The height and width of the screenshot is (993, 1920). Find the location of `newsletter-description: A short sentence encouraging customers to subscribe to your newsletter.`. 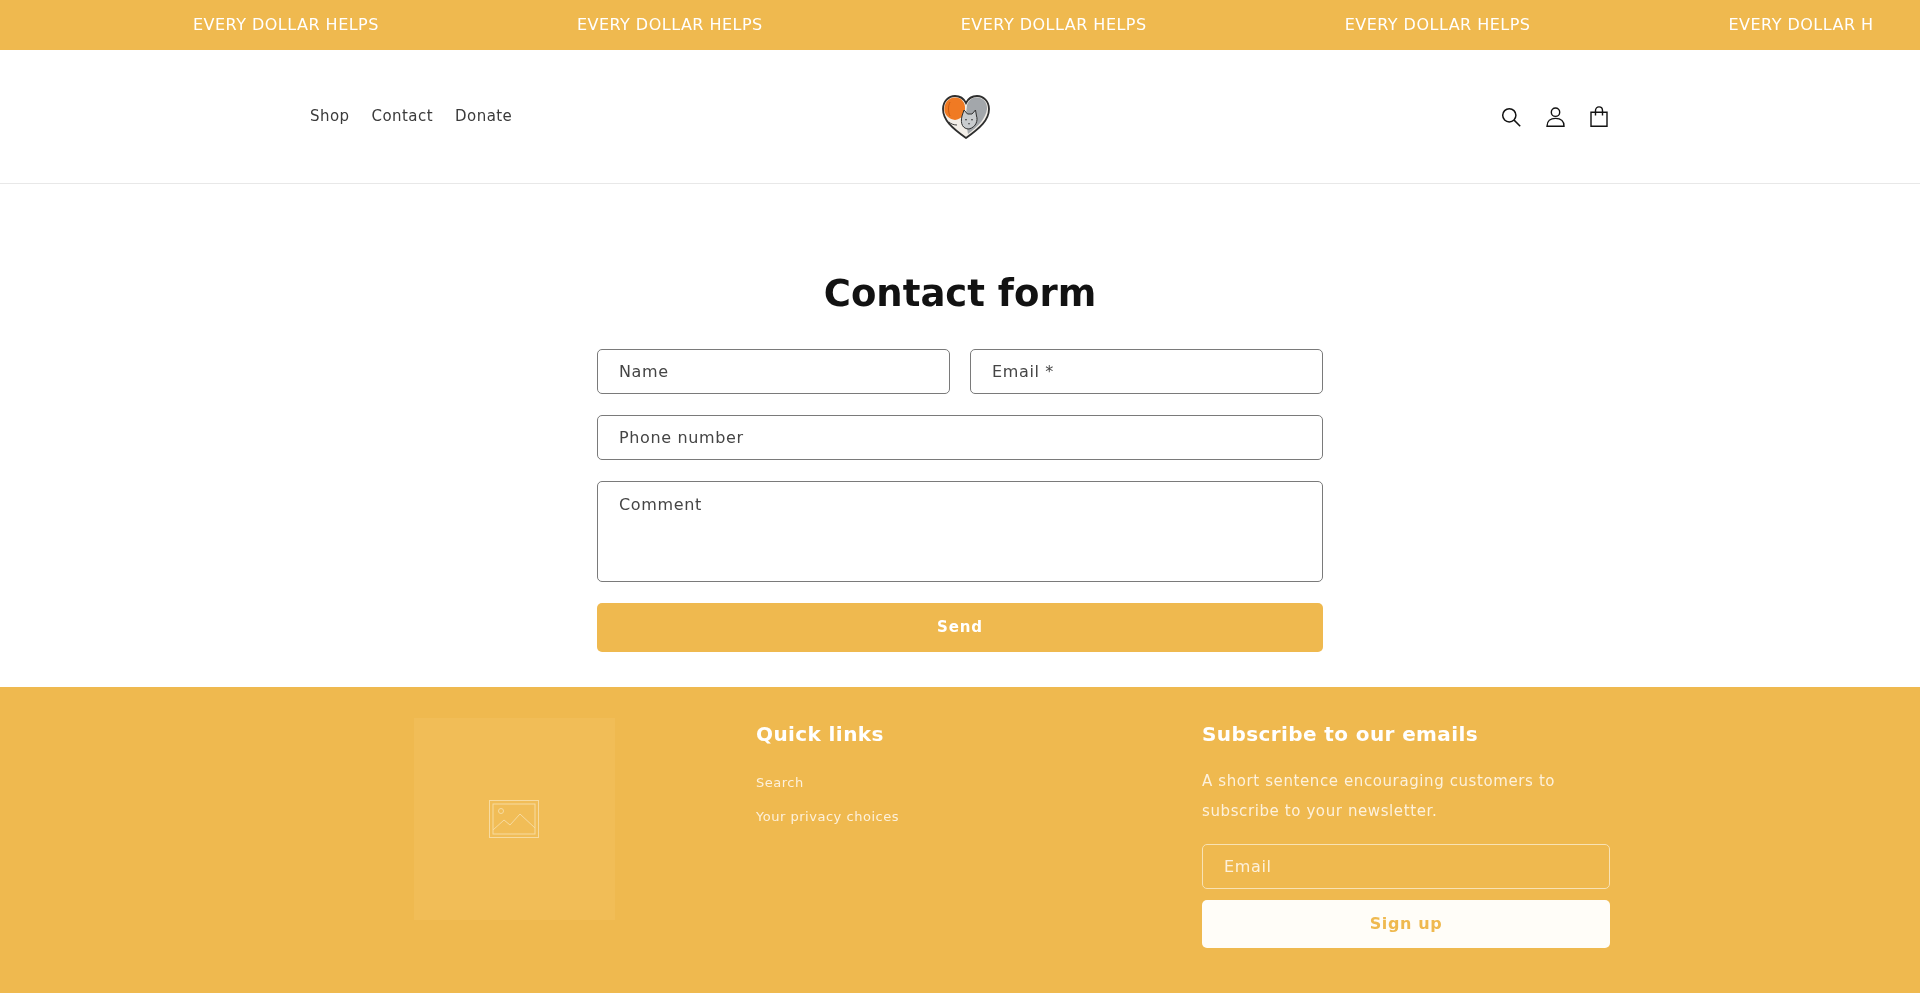

newsletter-description: A short sentence encouraging customers to subscribe to your newsletter. is located at coordinates (1379, 796).